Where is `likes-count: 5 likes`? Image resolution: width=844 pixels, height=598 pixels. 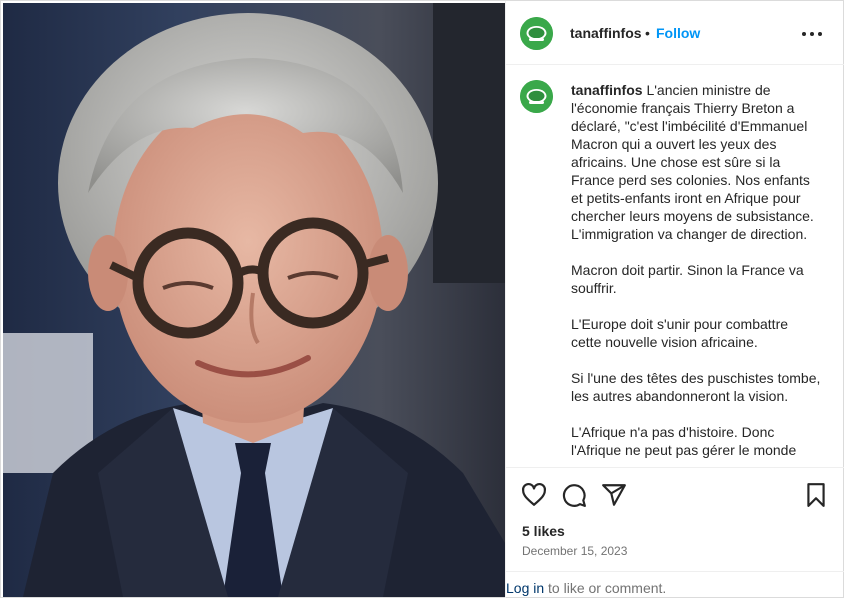 likes-count: 5 likes is located at coordinates (543, 531).